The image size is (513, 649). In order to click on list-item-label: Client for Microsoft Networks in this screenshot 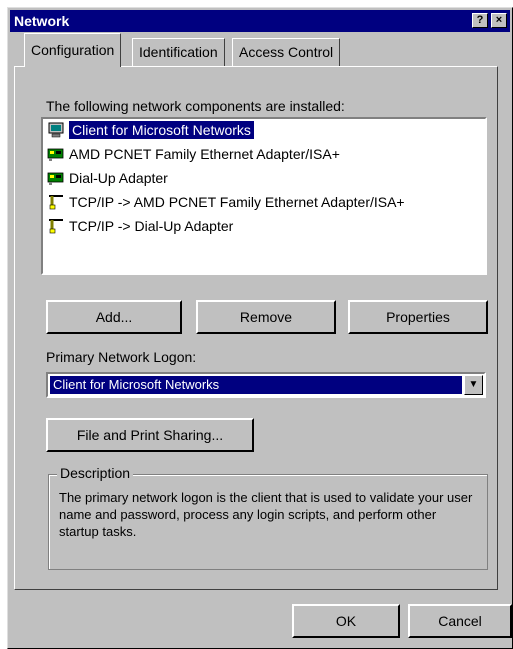, I will do `click(161, 130)`.